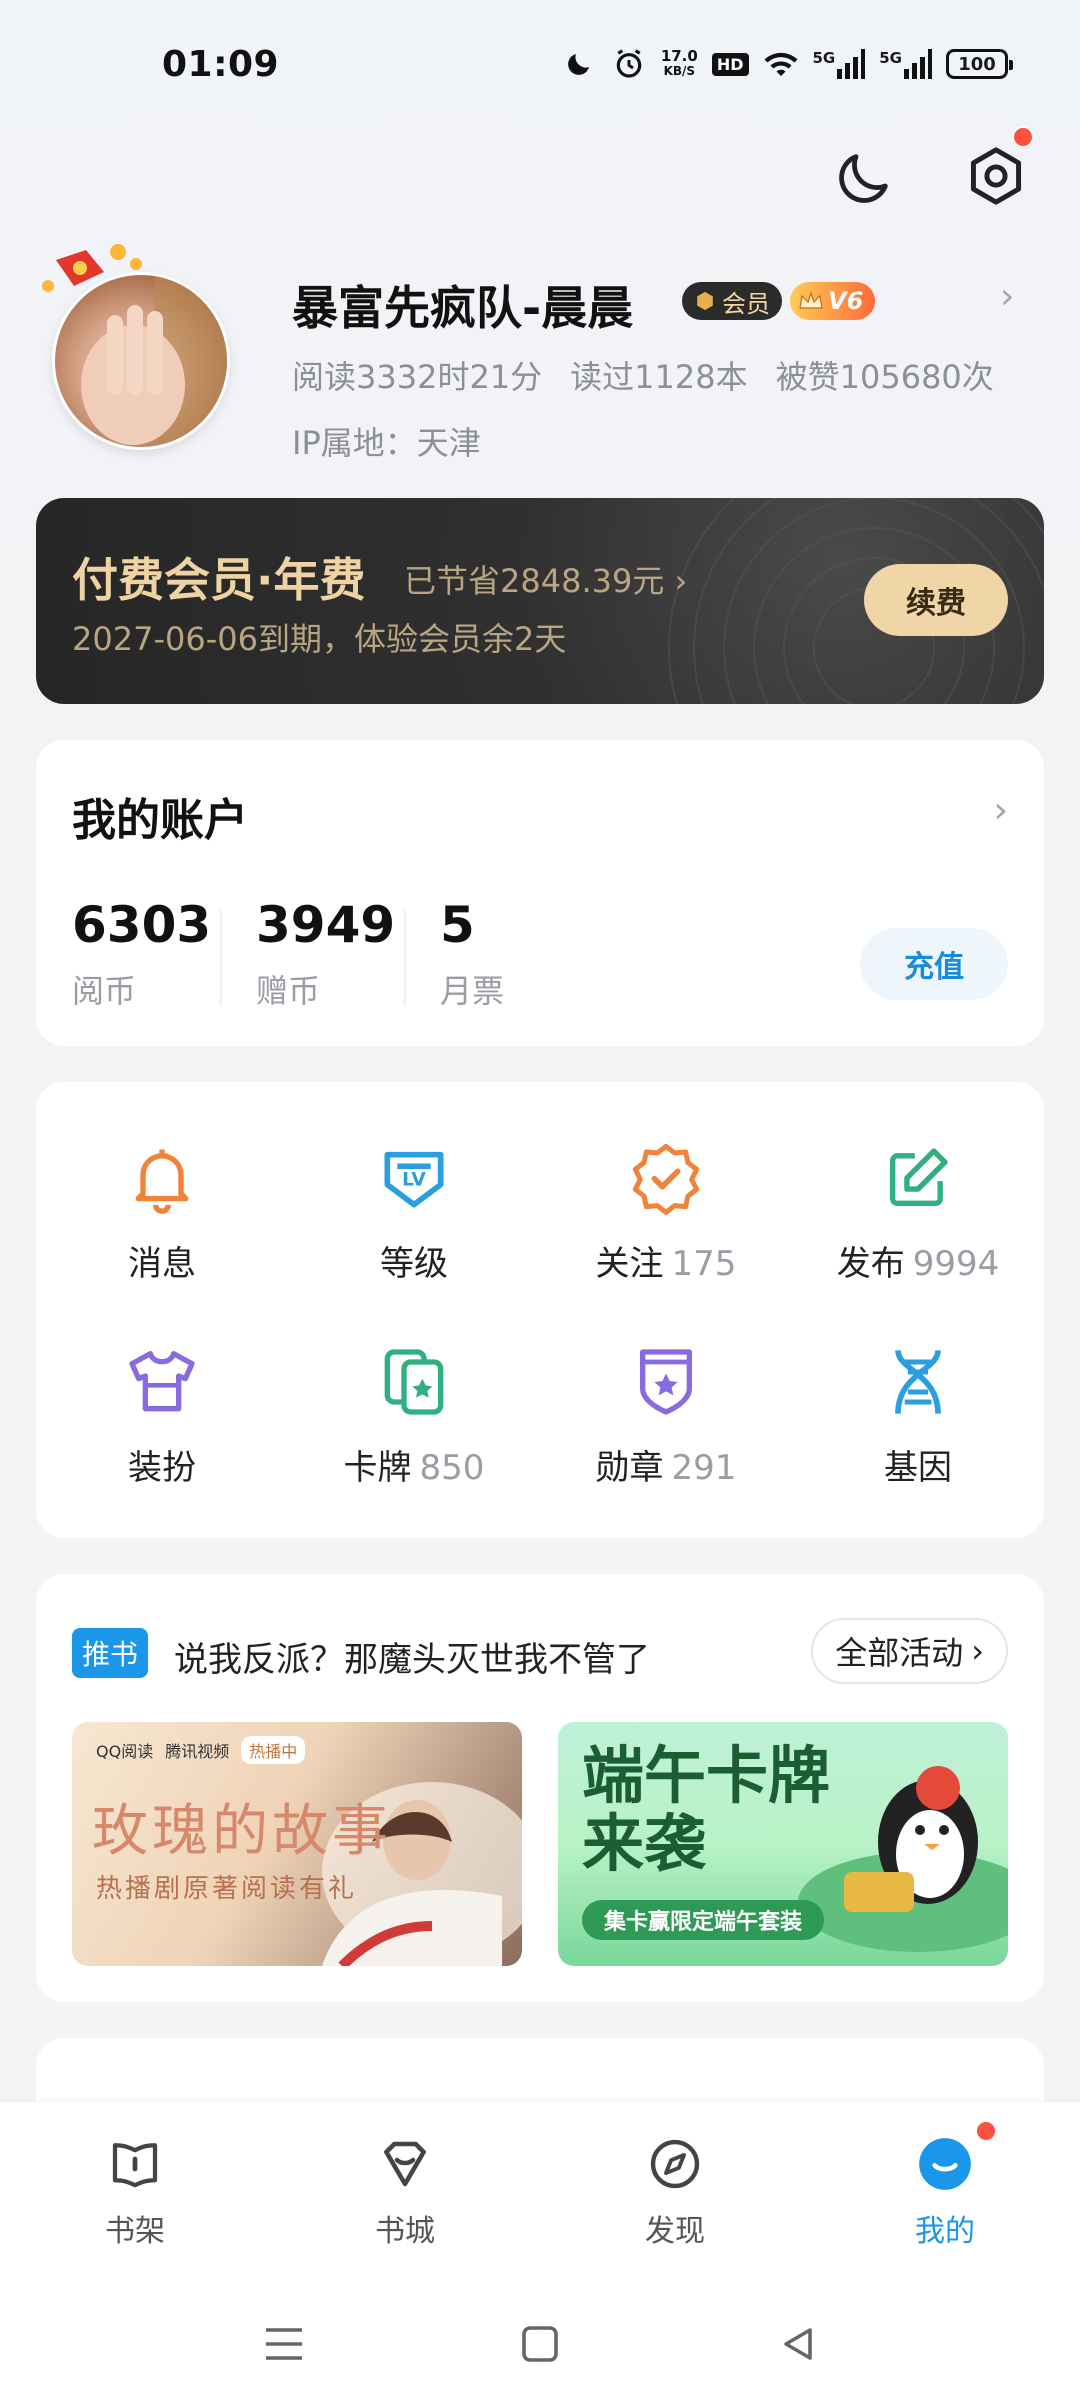 The image size is (1080, 2400). What do you see at coordinates (162, 1425) in the screenshot?
I see `grid-item-dressup: 装扮` at bounding box center [162, 1425].